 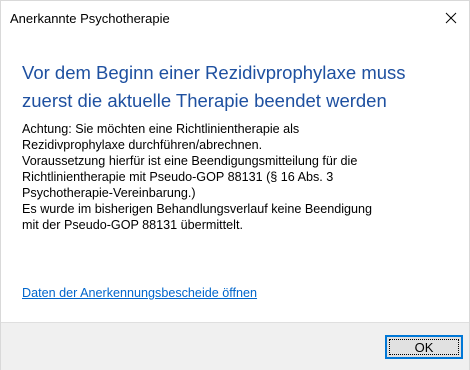 I want to click on message-line: Psychotherapie-Vereinbarung.), so click(x=109, y=193).